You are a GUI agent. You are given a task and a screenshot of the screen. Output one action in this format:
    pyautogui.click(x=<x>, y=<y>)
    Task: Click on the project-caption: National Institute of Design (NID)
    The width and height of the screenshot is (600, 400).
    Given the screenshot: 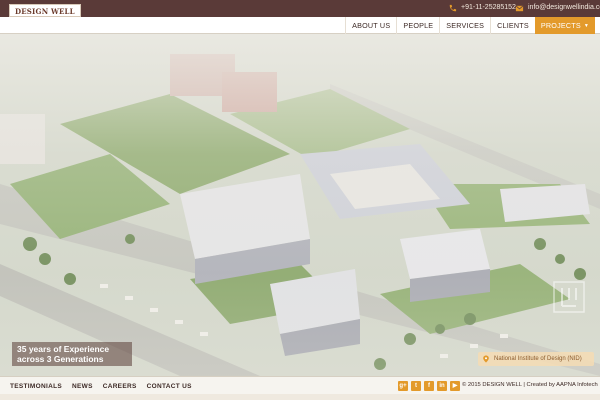 What is the action you would take?
    pyautogui.click(x=536, y=359)
    